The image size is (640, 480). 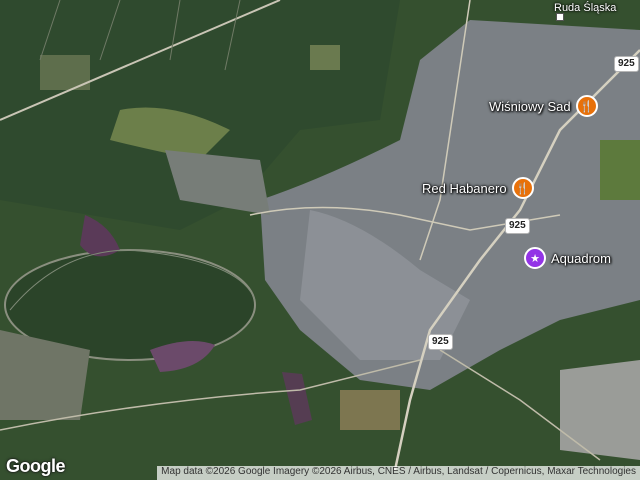 I want to click on google-logo: Google, so click(x=36, y=466).